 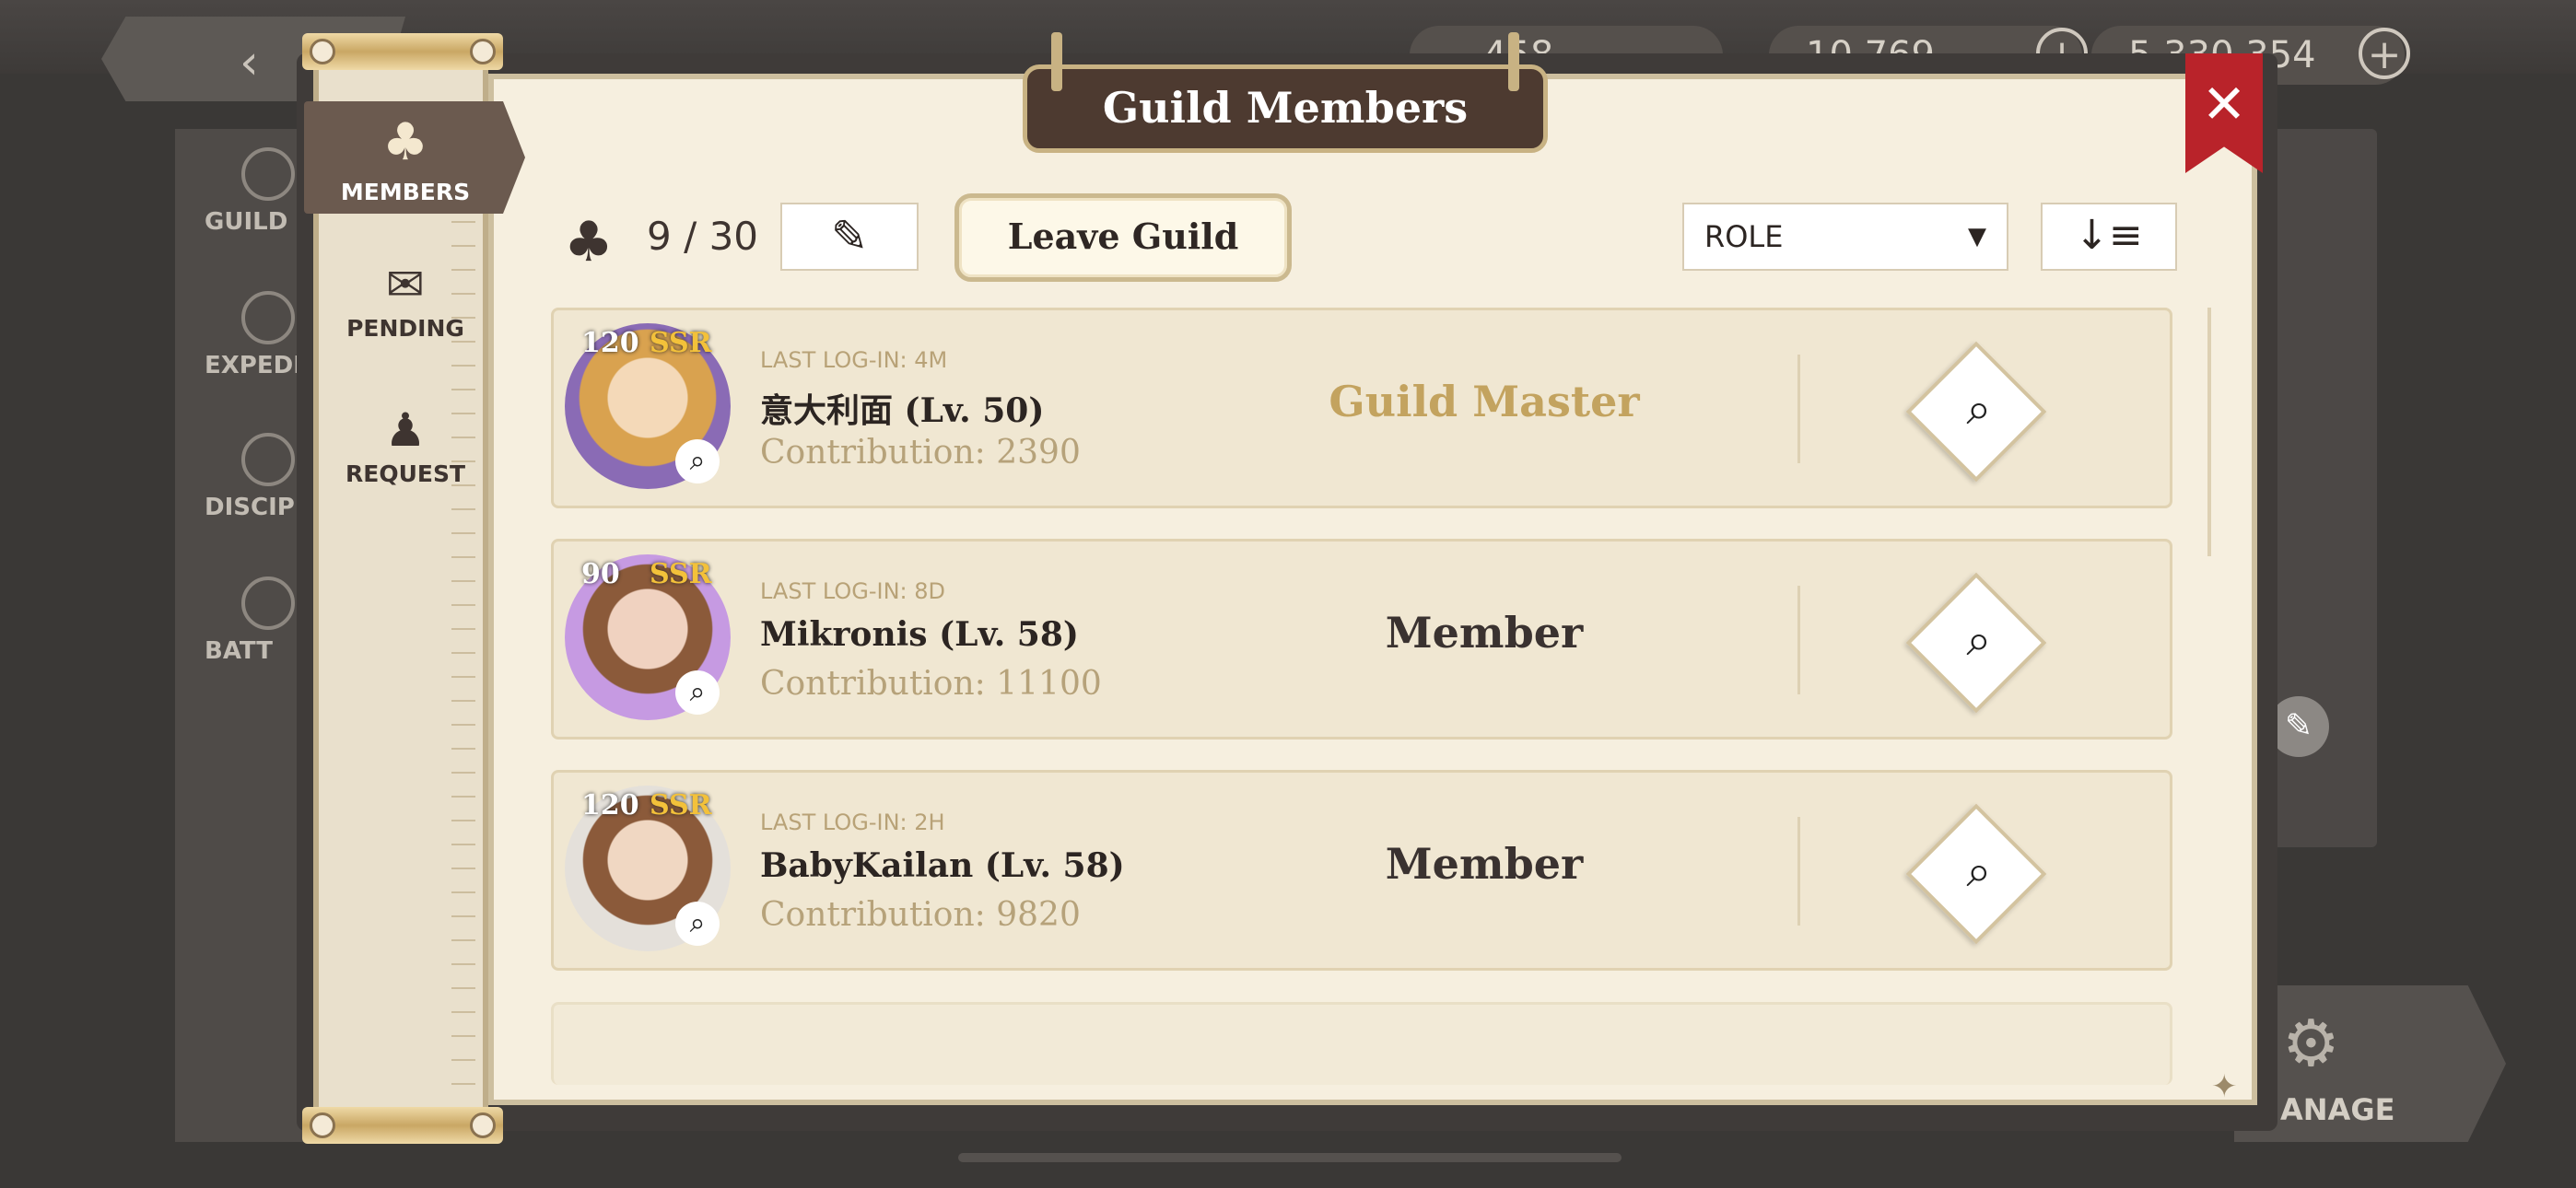 I want to click on role-filter-select: ROLE ▼, so click(x=1845, y=237).